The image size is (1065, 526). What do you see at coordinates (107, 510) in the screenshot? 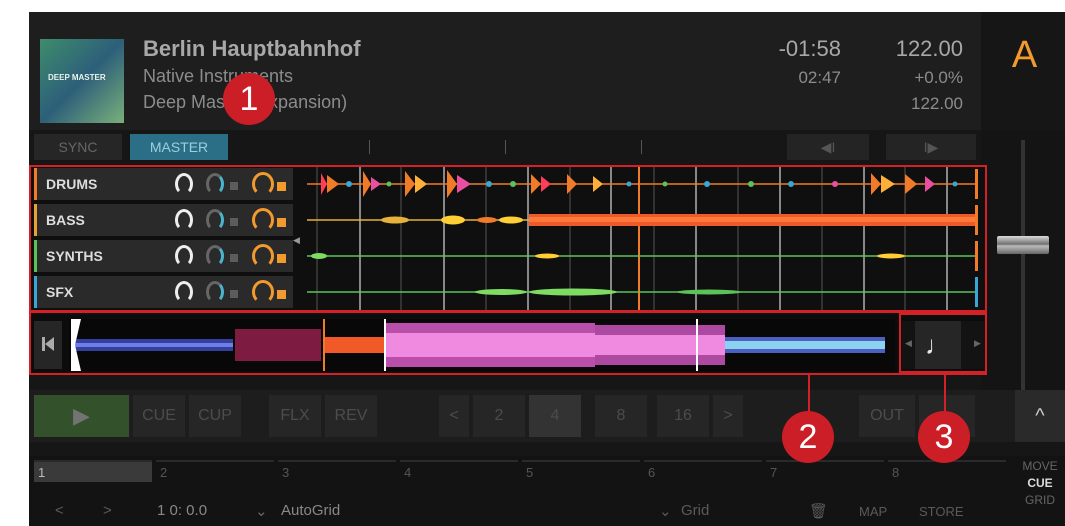
I see `cue-next-icon: >` at bounding box center [107, 510].